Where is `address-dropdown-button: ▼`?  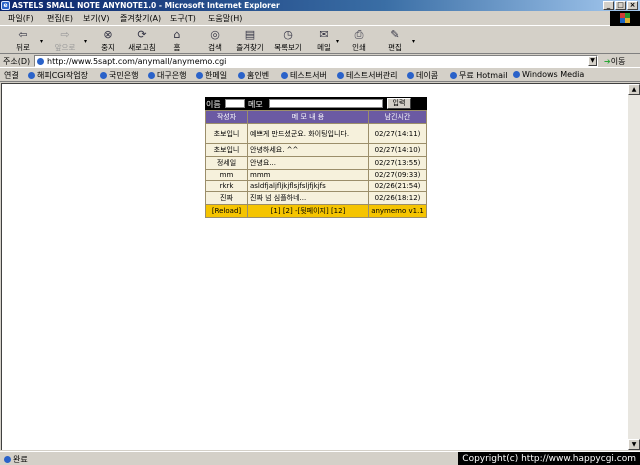 address-dropdown-button: ▼ is located at coordinates (592, 61).